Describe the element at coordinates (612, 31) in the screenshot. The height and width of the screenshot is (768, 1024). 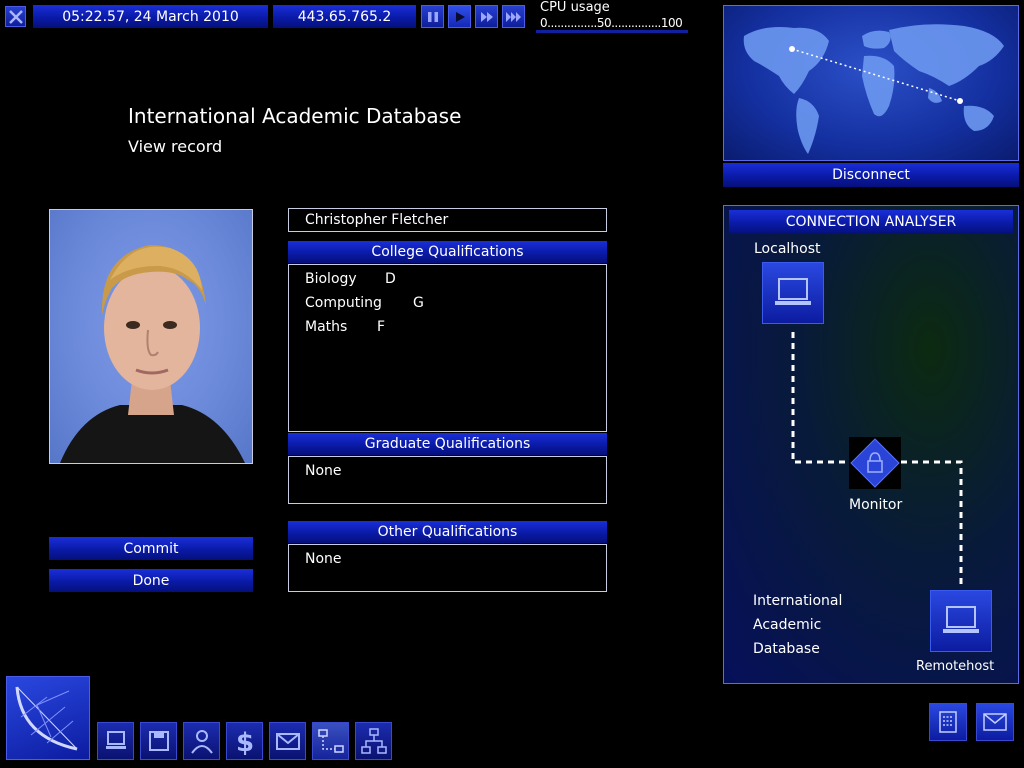
I see `cpu-usage-bar` at that location.